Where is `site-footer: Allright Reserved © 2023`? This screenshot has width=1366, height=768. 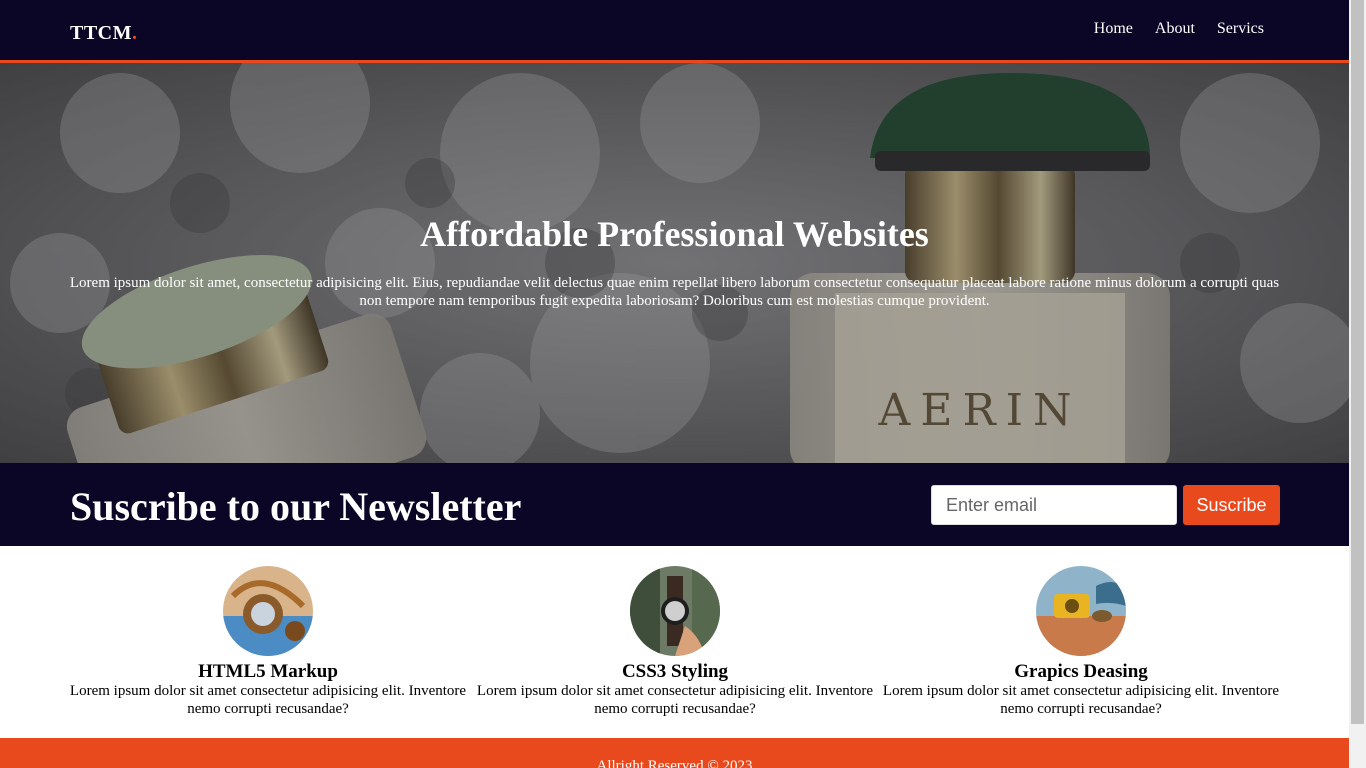
site-footer: Allright Reserved © 2023 is located at coordinates (674, 753).